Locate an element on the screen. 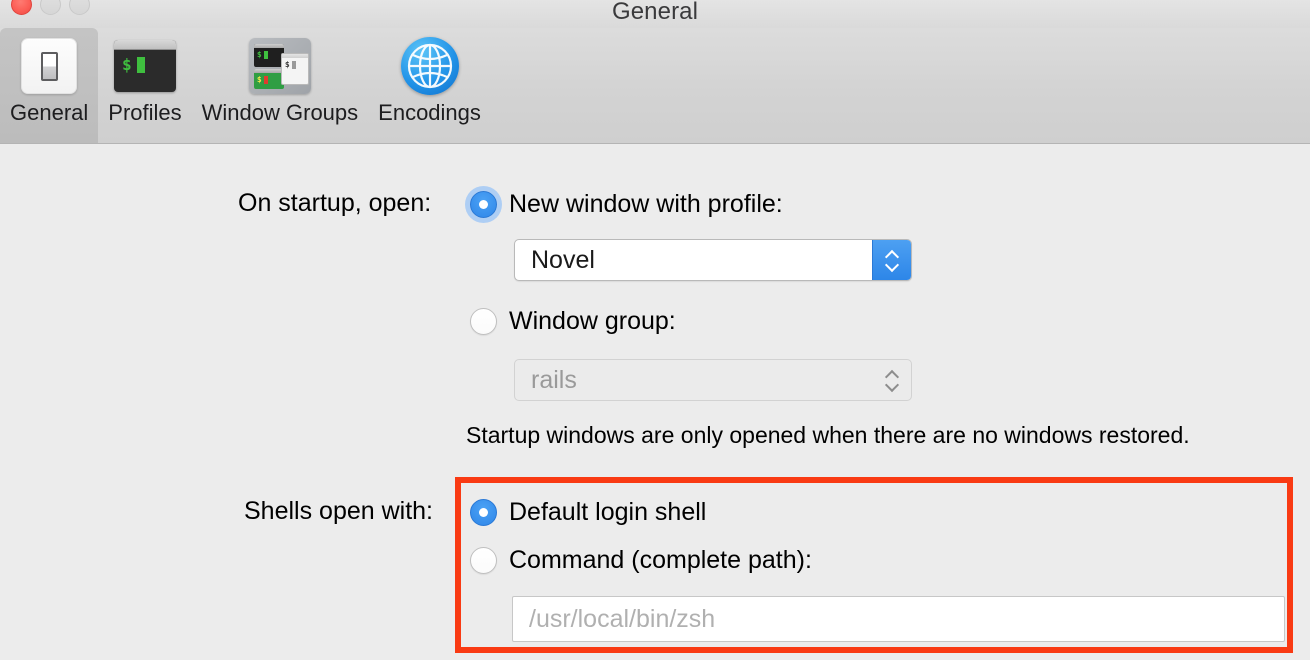  profile-combobox-value: Novel is located at coordinates (563, 259).